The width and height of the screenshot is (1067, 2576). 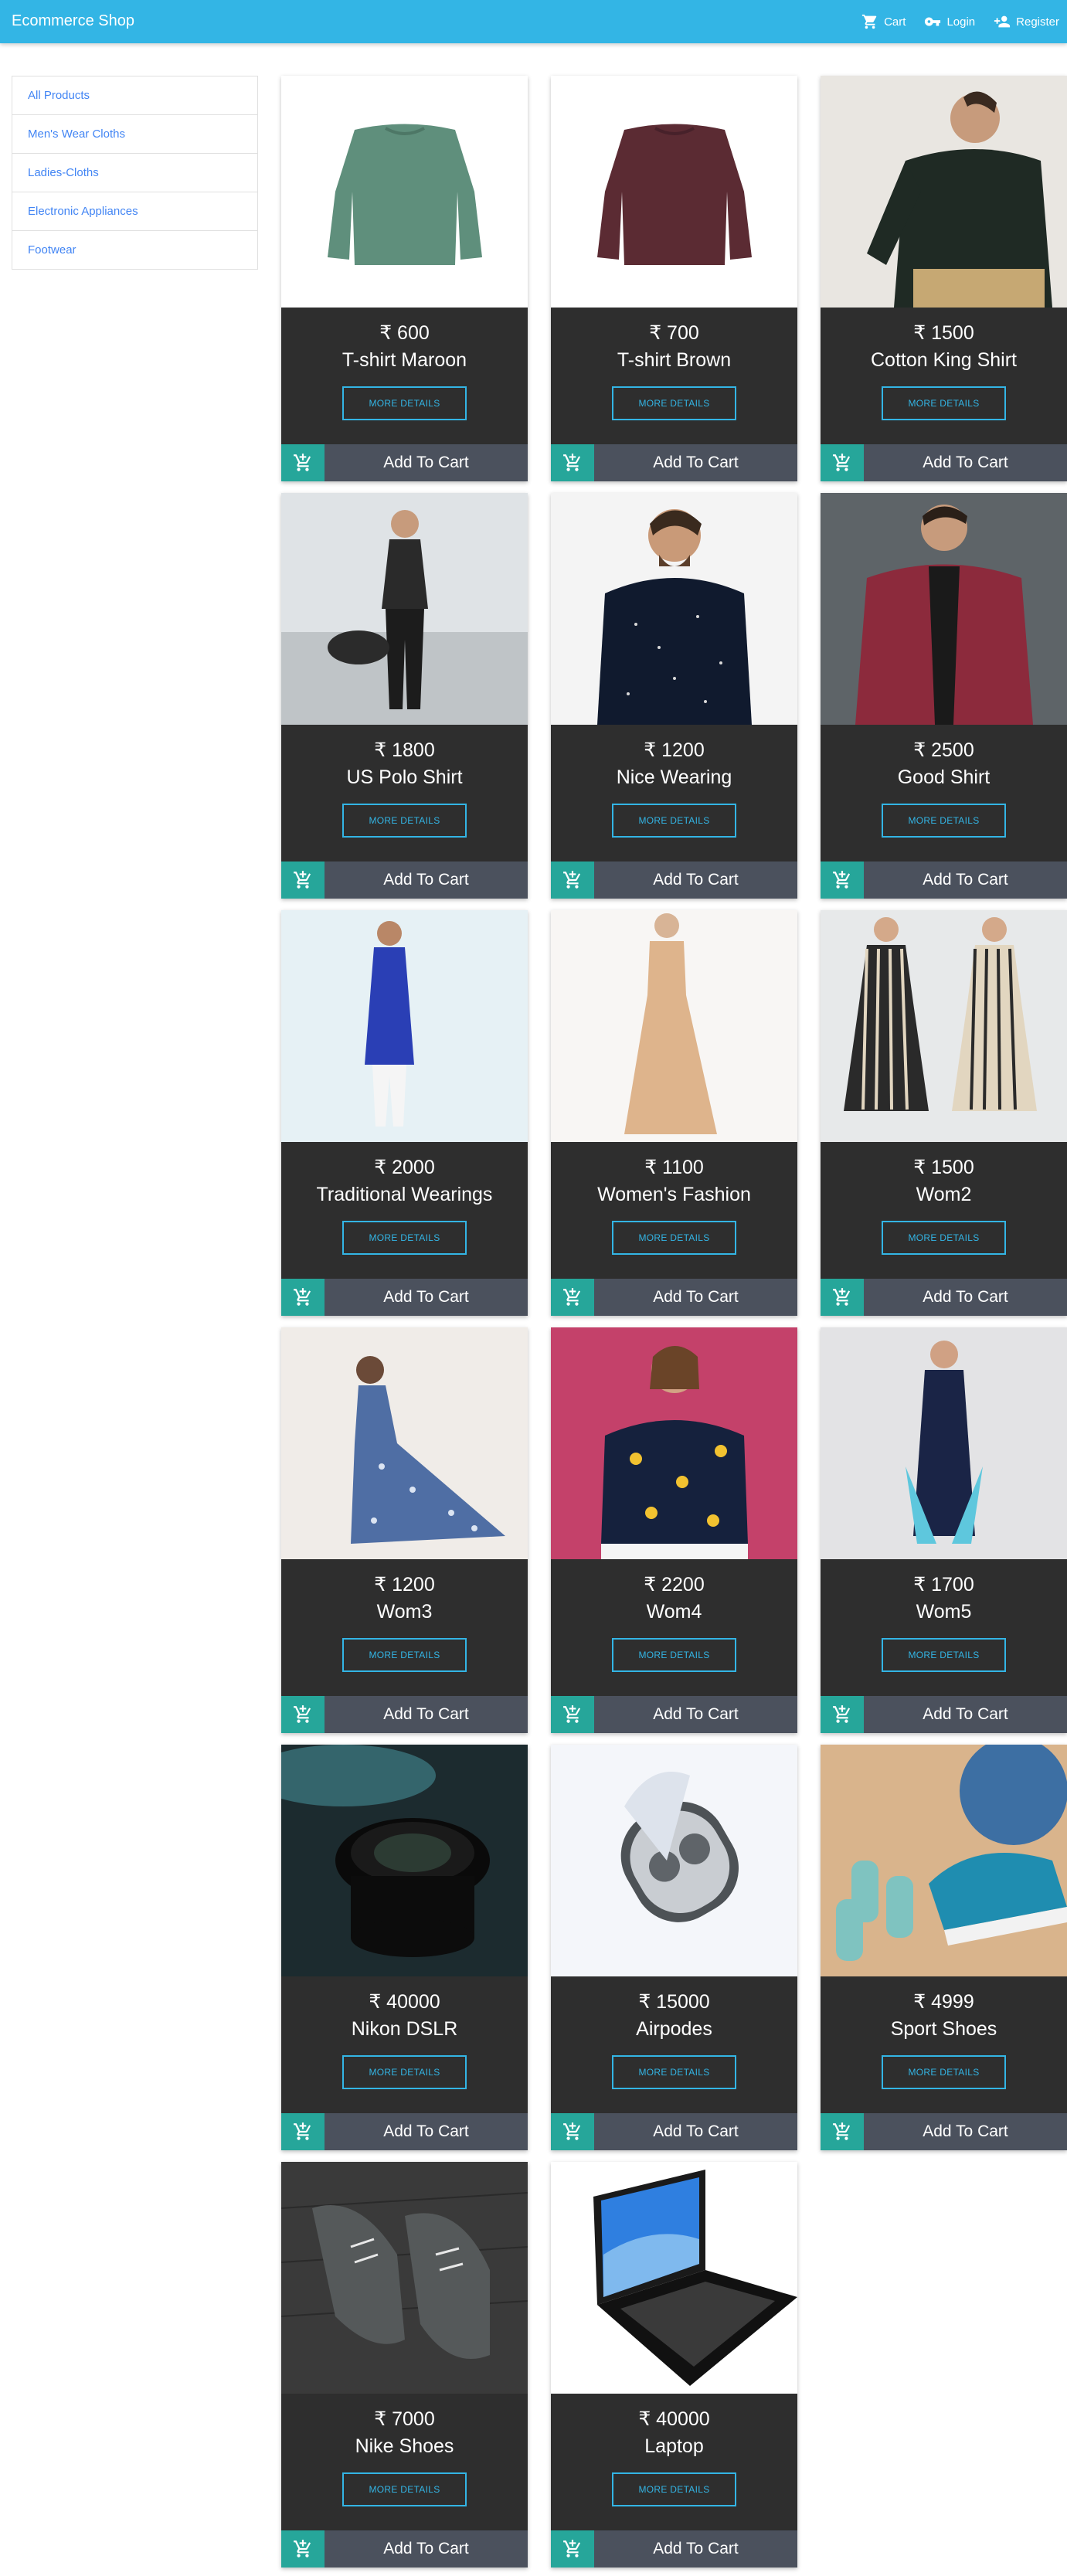 I want to click on product-price: ₹ 1800, so click(x=404, y=750).